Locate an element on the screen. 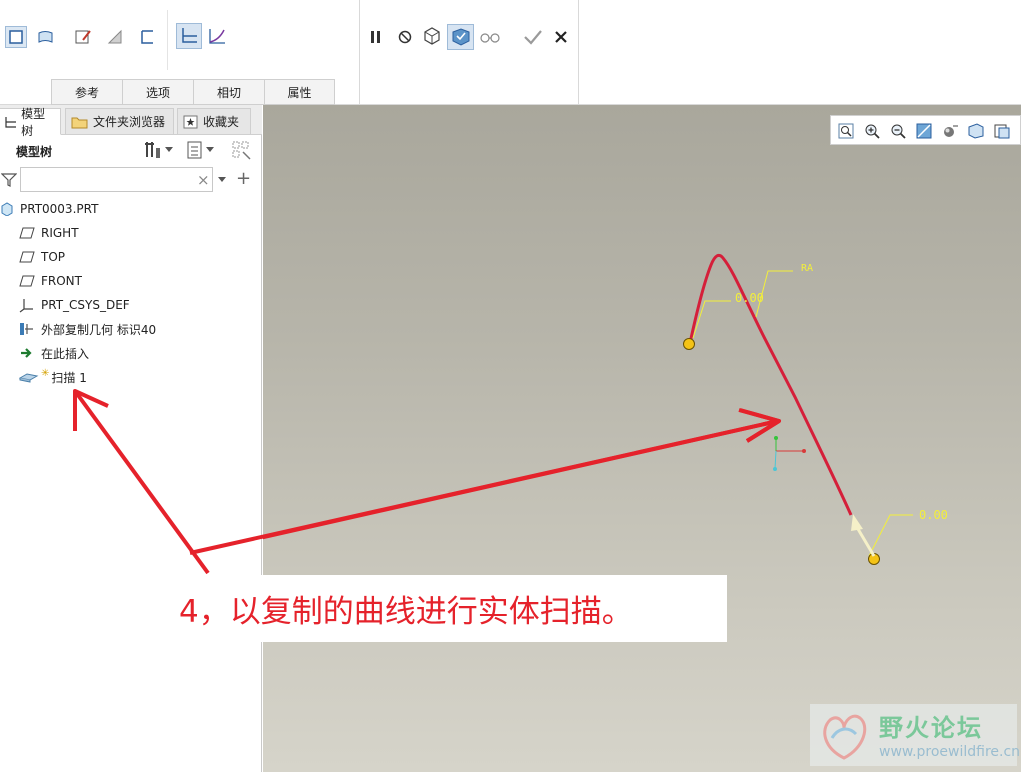 This screenshot has width=1021, height=772. dimension-label-bottom: 0.00 is located at coordinates (933, 515).